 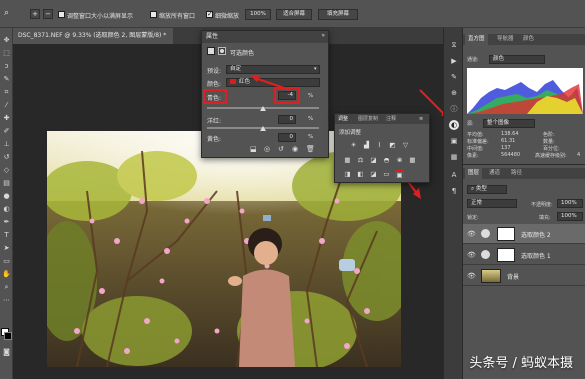 I want to click on exposure-icon: ◩, so click(x=392, y=145).